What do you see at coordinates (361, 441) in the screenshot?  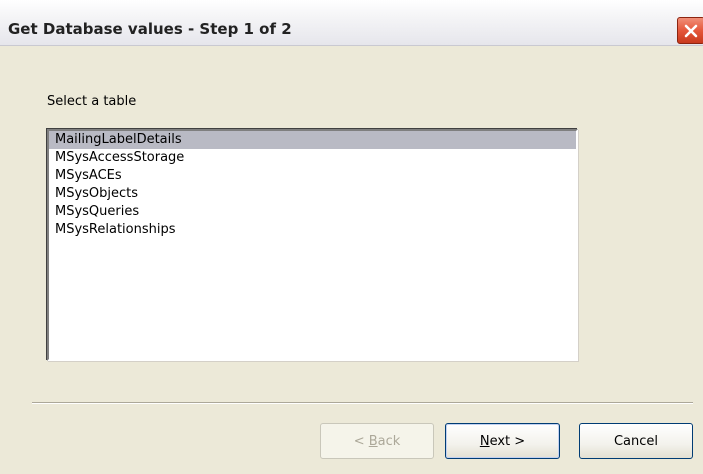 I see `back-button-prefix: <` at bounding box center [361, 441].